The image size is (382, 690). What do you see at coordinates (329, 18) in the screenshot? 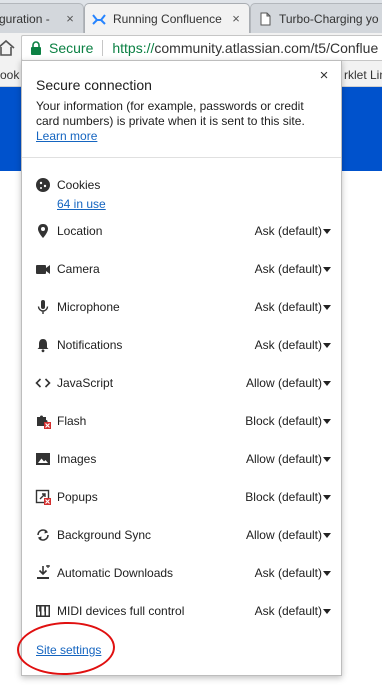
I see `tab-title: Turbo-Charging yo` at bounding box center [329, 18].